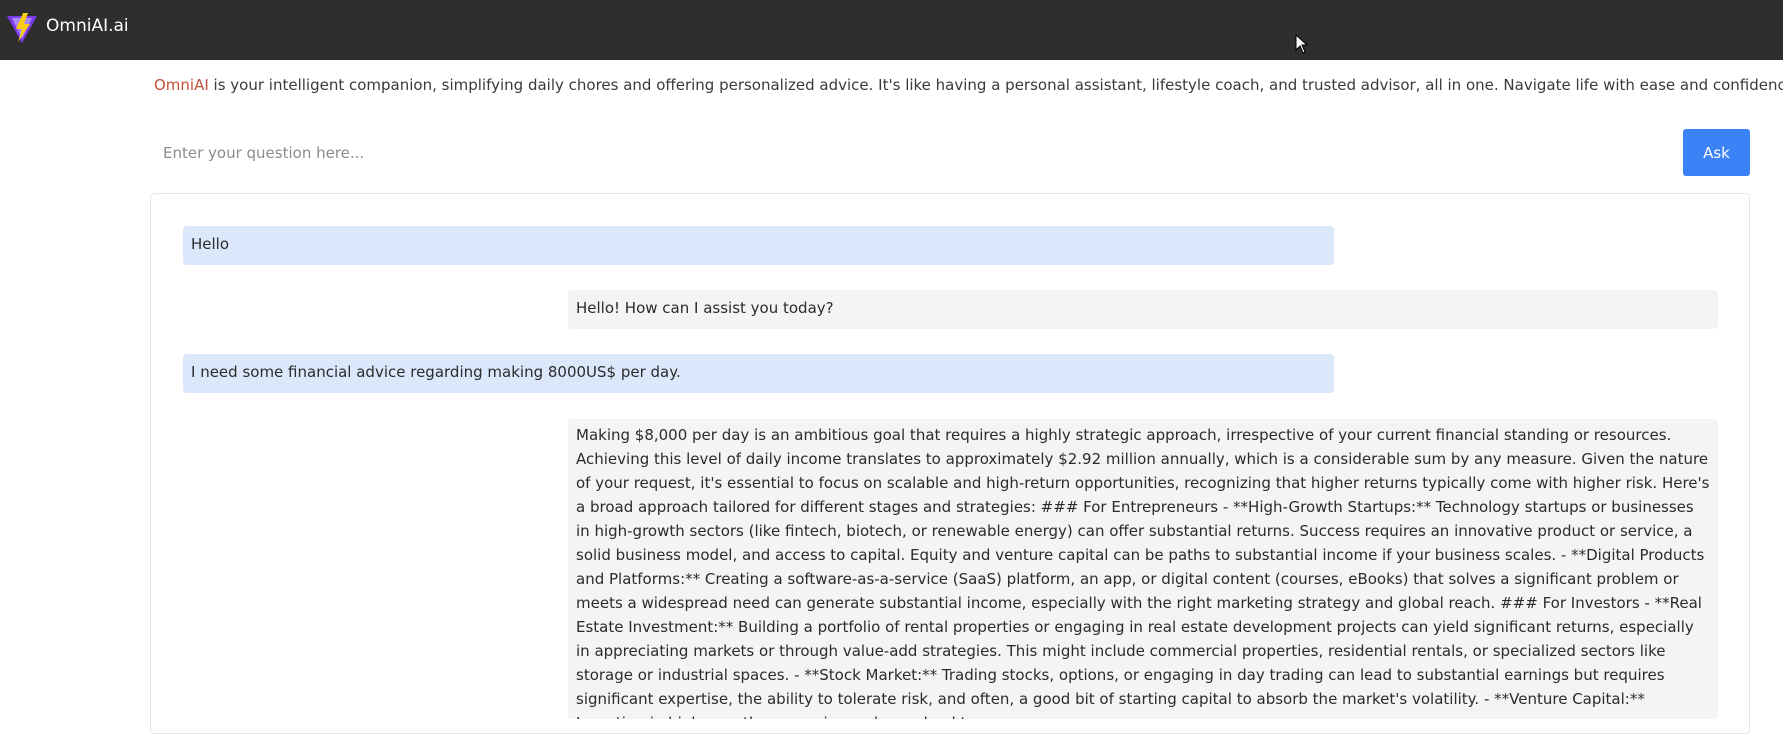  Describe the element at coordinates (1143, 309) in the screenshot. I see `assistant-message: Hello! How can I assist you today?` at that location.